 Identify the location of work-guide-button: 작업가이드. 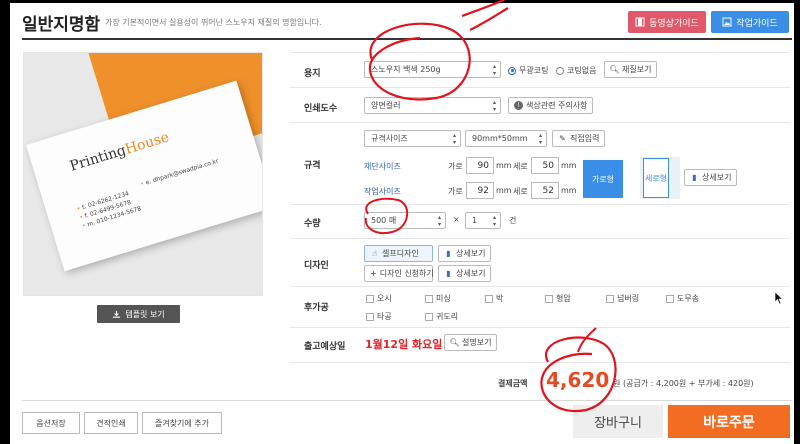
(750, 22).